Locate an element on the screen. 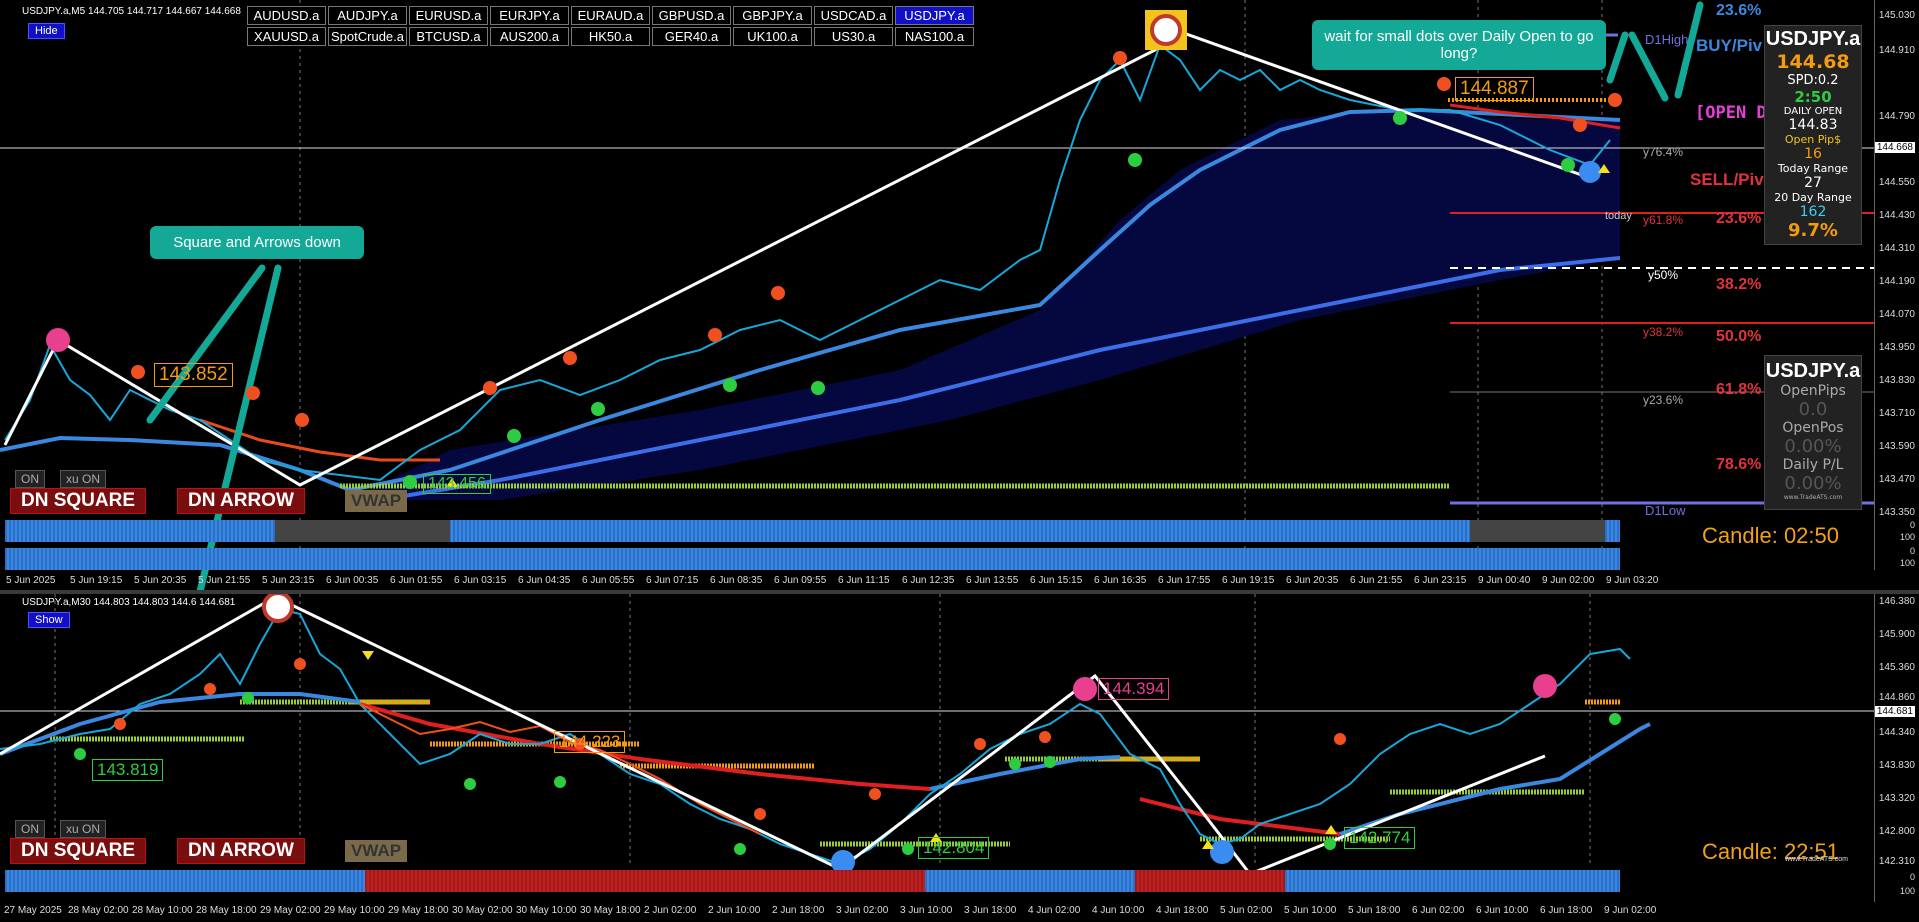  symbol-button: EURAUD.a is located at coordinates (610, 15).